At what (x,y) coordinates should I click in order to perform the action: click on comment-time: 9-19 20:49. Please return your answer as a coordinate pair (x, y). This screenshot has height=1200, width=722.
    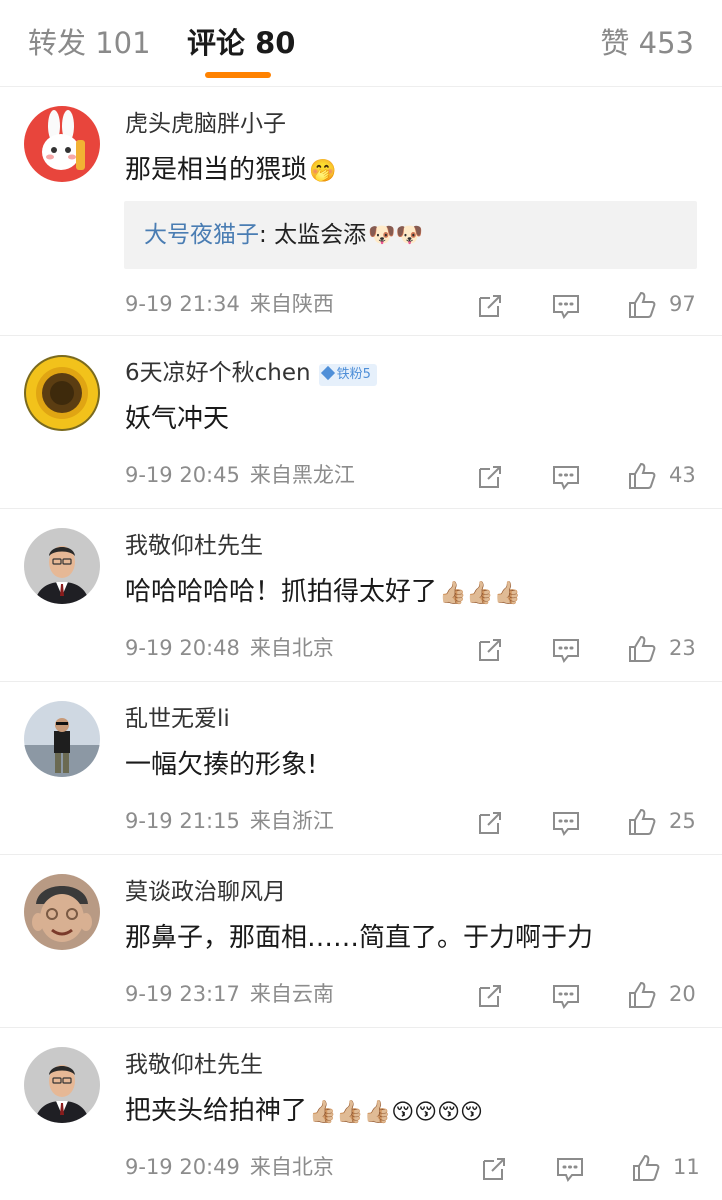
    Looking at the image, I should click on (182, 1167).